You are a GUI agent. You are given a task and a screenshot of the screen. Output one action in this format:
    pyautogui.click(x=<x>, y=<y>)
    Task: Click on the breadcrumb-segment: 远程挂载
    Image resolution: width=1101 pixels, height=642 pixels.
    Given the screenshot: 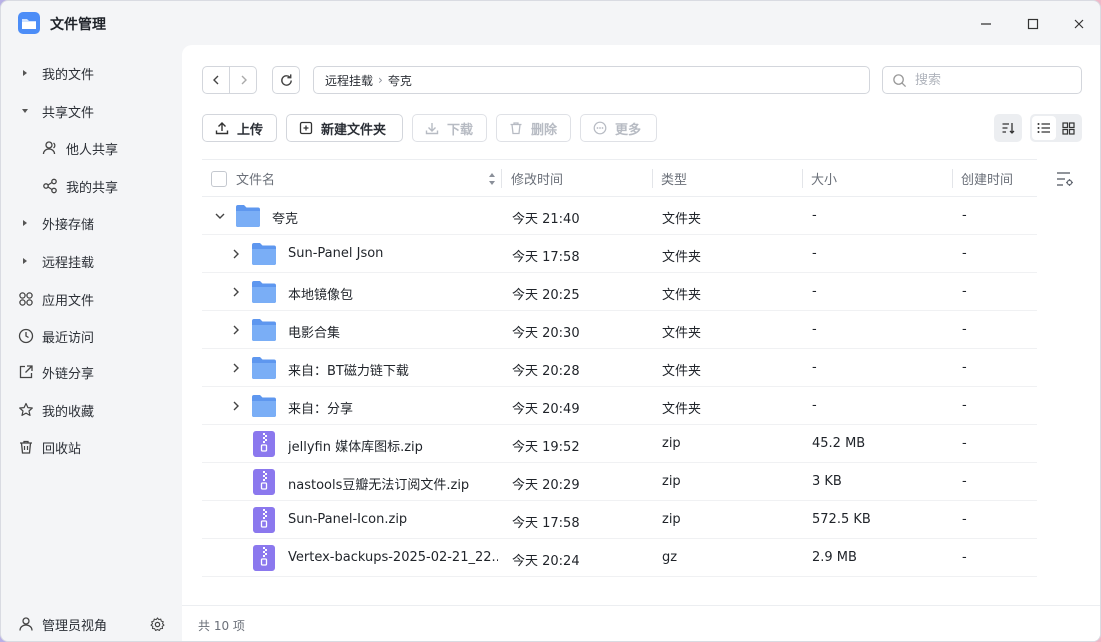 What is the action you would take?
    pyautogui.click(x=349, y=80)
    